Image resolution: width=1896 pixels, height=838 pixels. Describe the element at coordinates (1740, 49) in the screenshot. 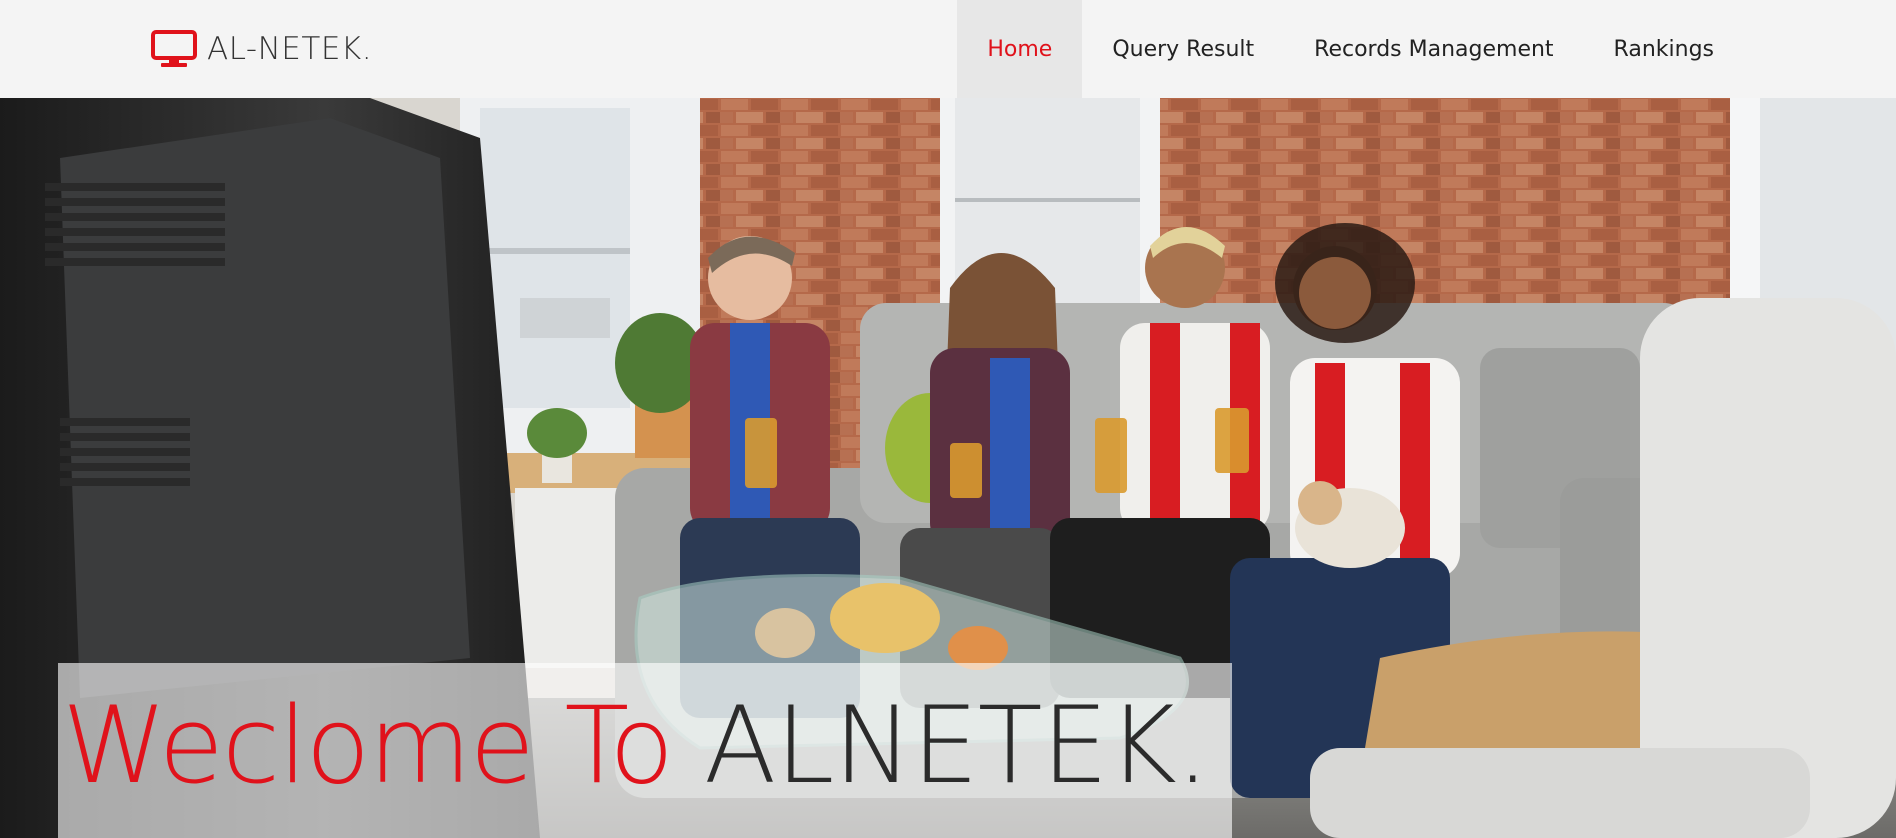

I see `nav-rankings: Rankings` at that location.